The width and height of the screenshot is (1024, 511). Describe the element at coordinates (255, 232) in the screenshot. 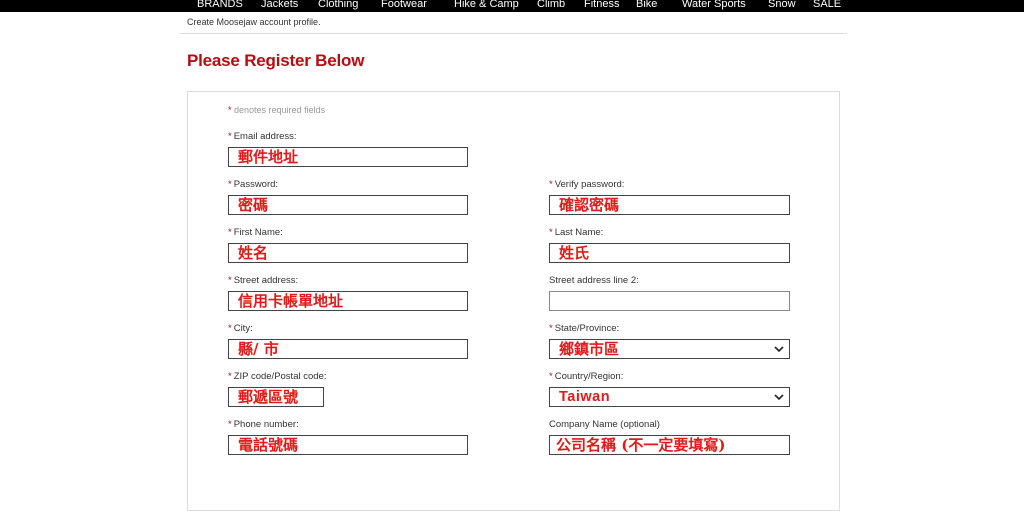

I see `first-name-label: * First Name:` at that location.